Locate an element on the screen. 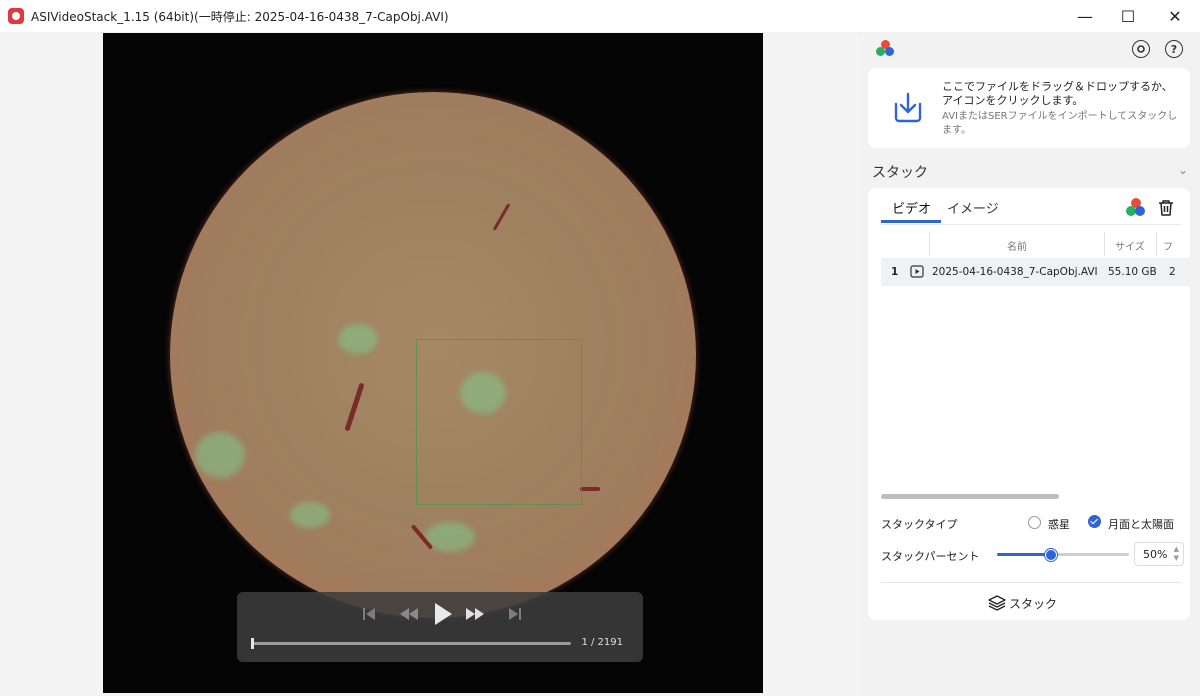  close-button: ✕ is located at coordinates (1175, 16).